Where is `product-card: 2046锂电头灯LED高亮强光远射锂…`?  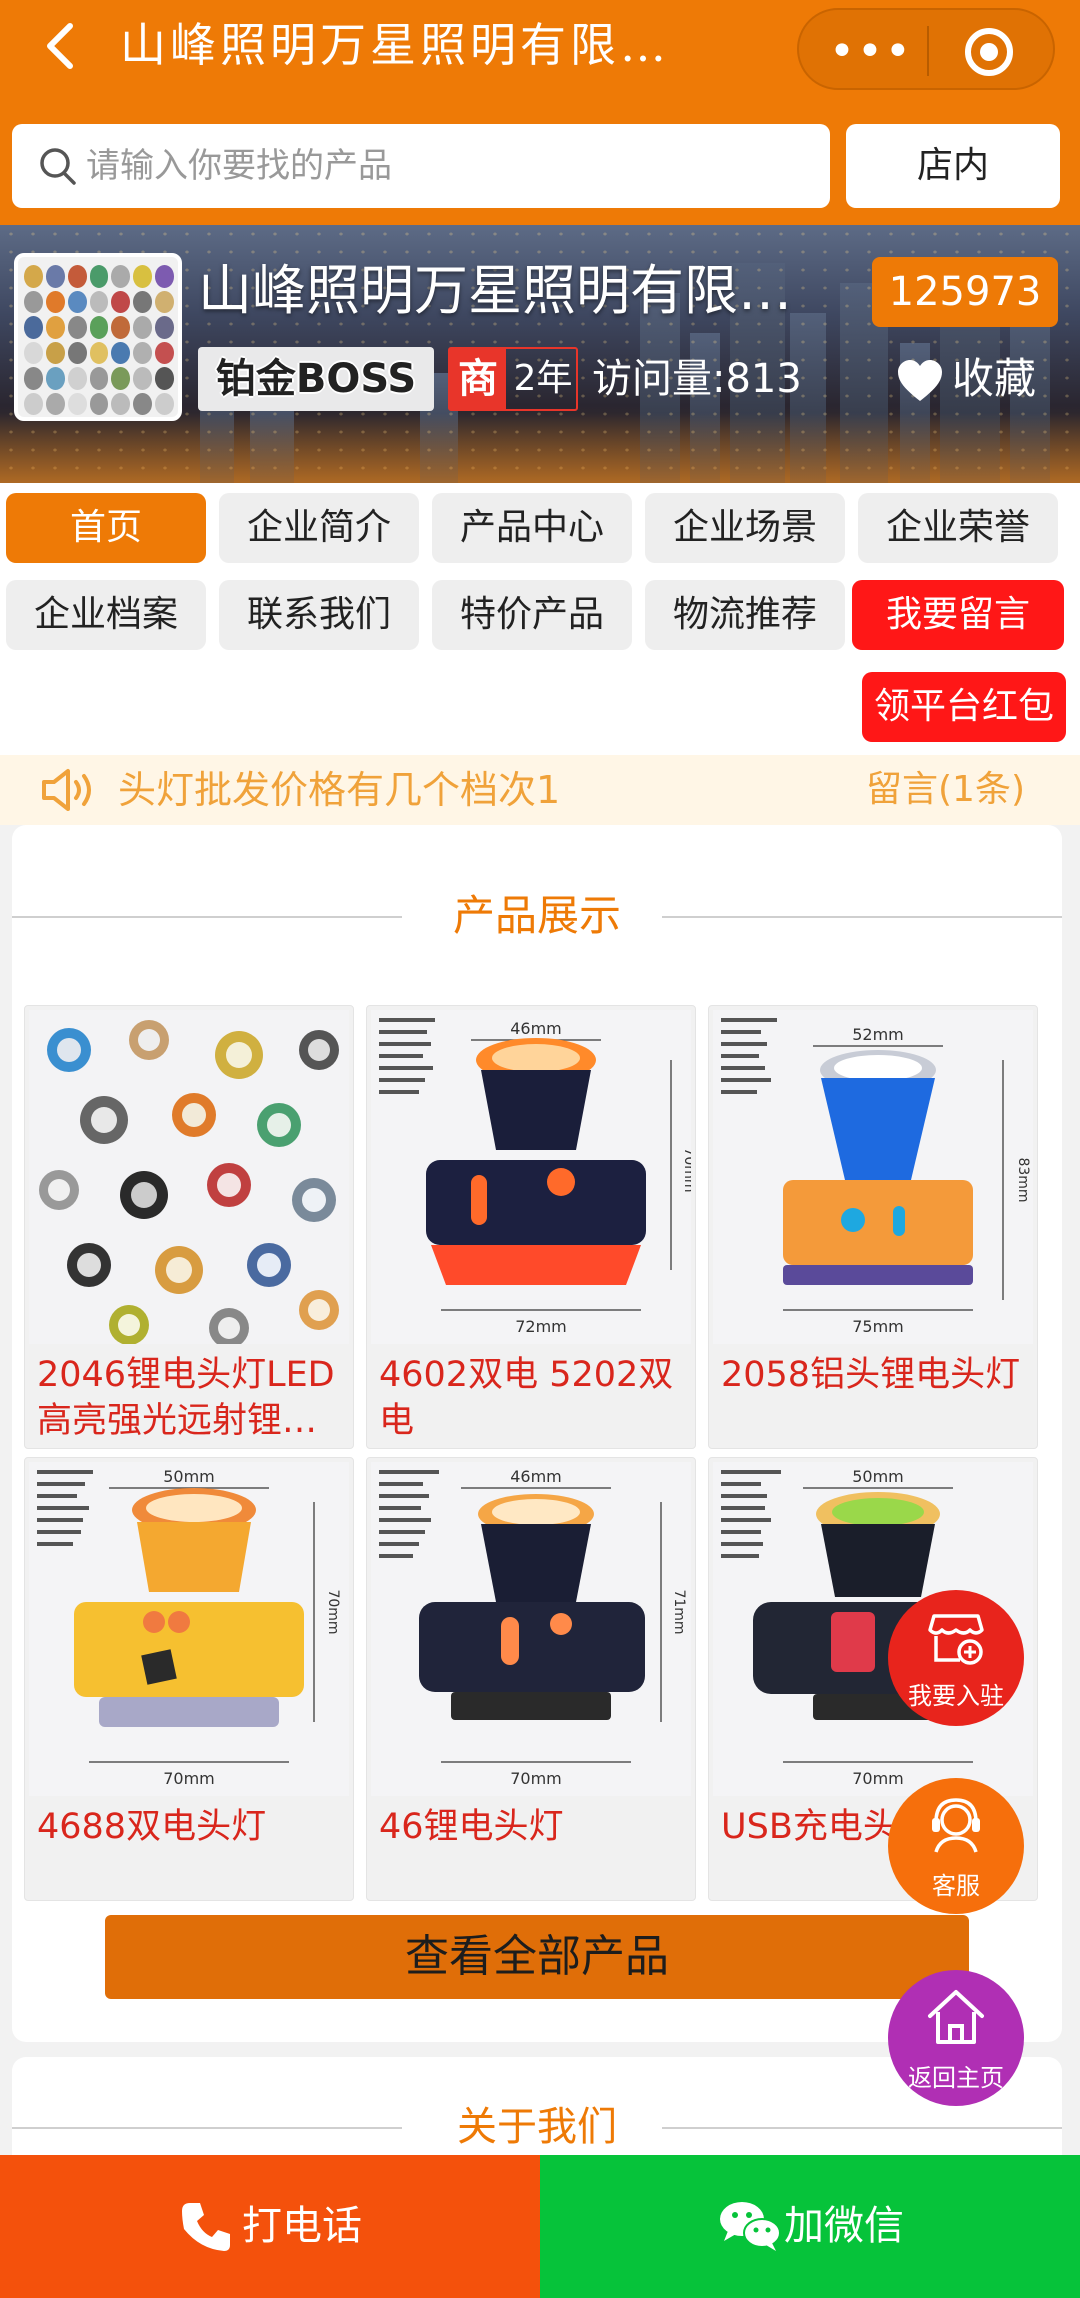 product-card: 2046锂电头灯LED高亮强光远射锂… is located at coordinates (189, 1227).